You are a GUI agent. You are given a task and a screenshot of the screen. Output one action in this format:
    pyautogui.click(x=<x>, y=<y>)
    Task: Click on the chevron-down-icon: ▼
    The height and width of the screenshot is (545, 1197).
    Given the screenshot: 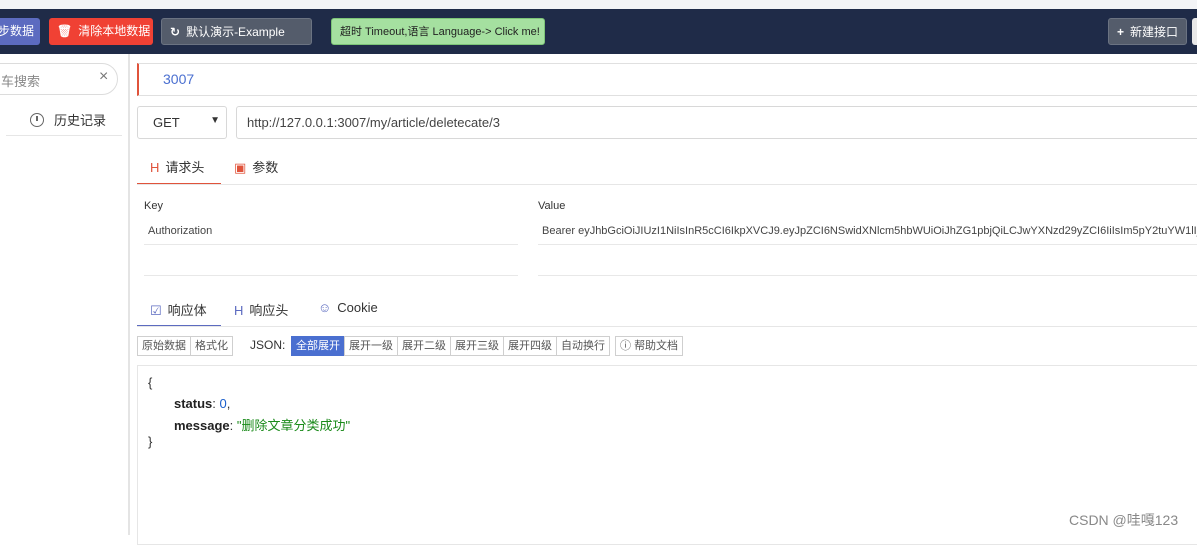 What is the action you would take?
    pyautogui.click(x=215, y=120)
    